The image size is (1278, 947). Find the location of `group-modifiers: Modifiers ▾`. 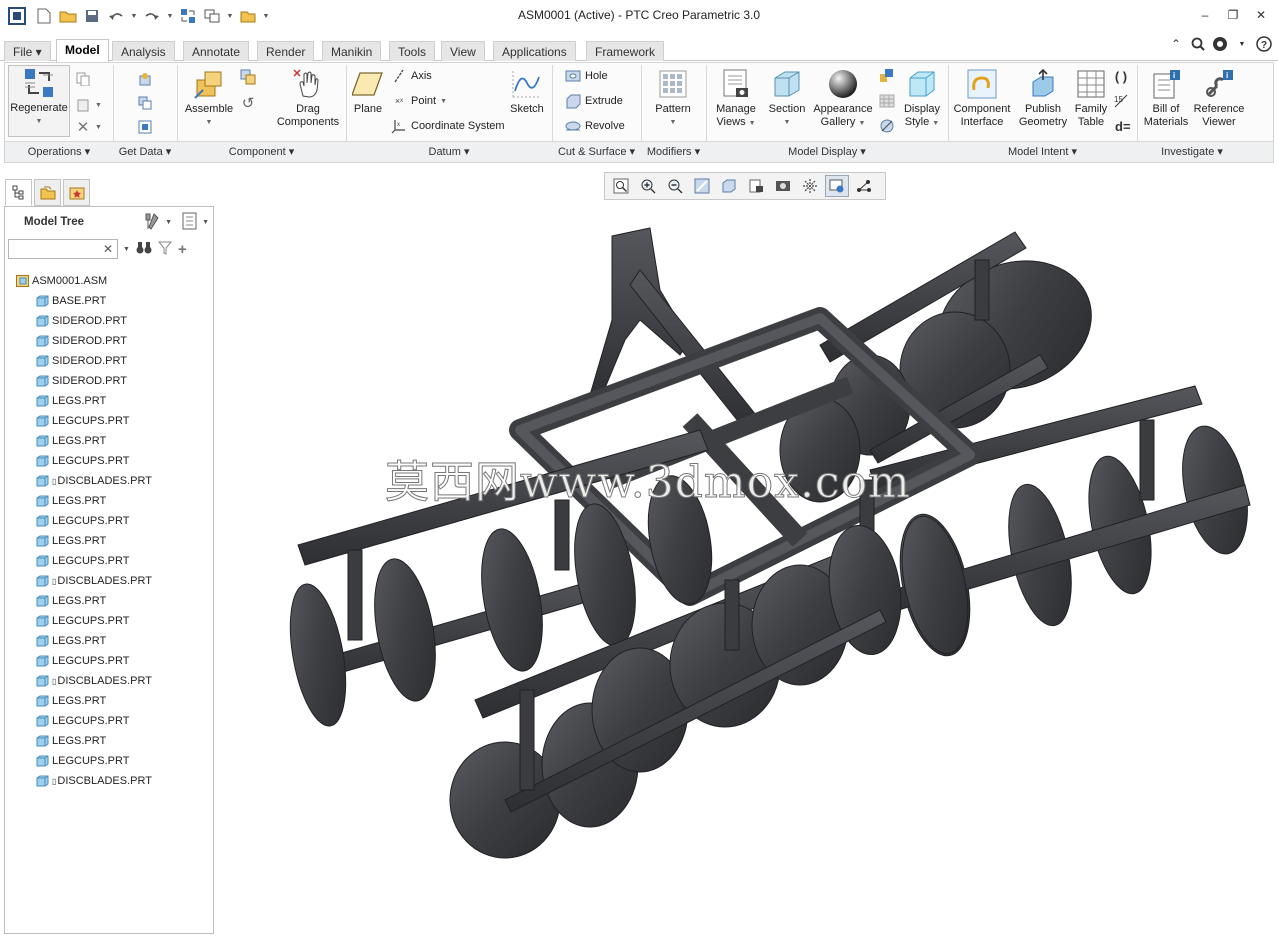

group-modifiers: Modifiers ▾ is located at coordinates (673, 152).